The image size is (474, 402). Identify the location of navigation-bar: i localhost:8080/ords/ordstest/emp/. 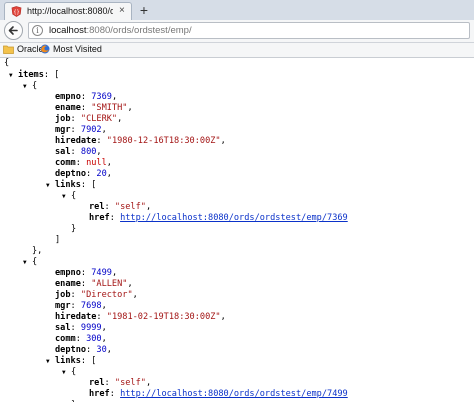
(237, 31).